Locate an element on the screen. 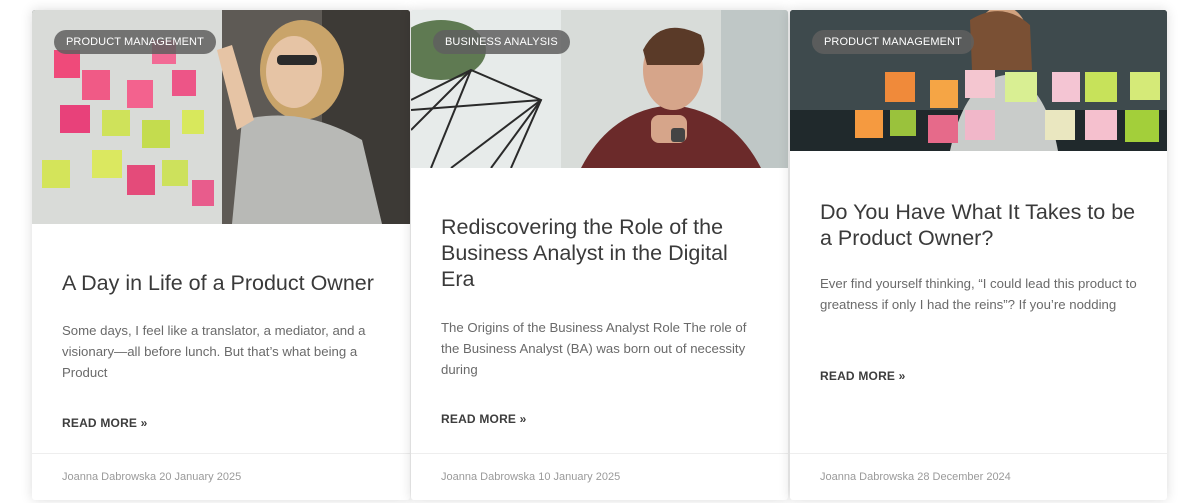  post-title: A Day in Life of a Product Owner is located at coordinates (223, 283).